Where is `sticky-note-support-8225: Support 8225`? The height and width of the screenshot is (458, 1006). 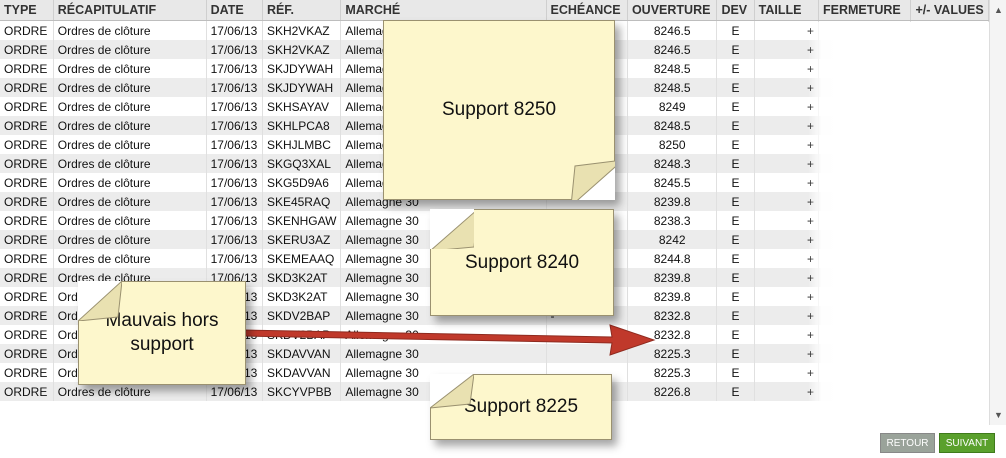 sticky-note-support-8225: Support 8225 is located at coordinates (521, 407).